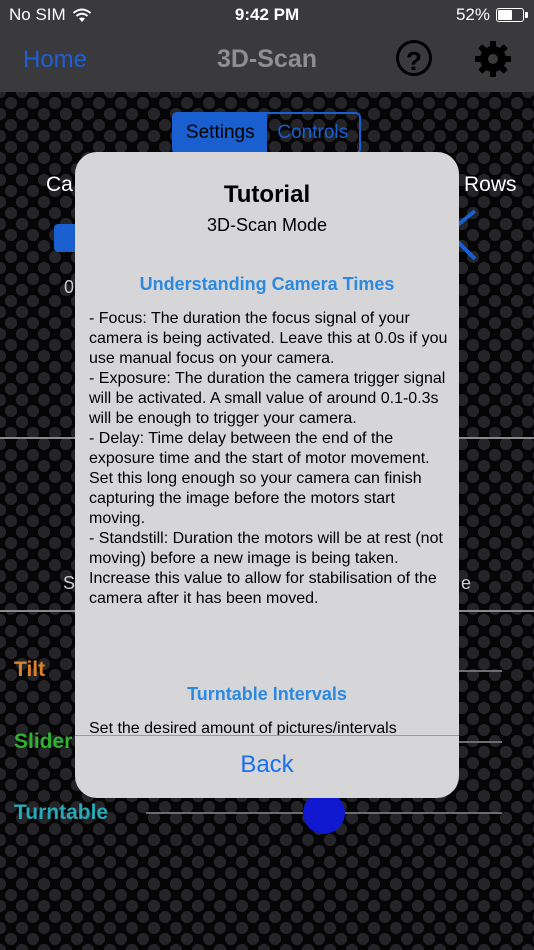 Image resolution: width=534 pixels, height=950 pixels. What do you see at coordinates (267, 694) in the screenshot?
I see `section-heading-turntable: Turntable Intervals` at bounding box center [267, 694].